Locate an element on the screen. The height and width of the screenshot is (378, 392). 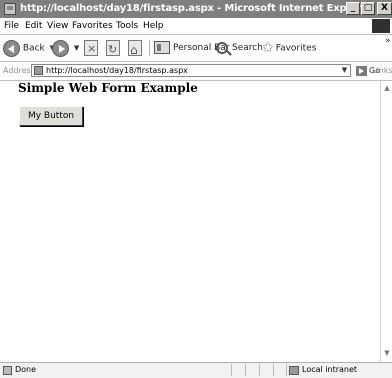
ie-page-icon is located at coordinates (10, 9).